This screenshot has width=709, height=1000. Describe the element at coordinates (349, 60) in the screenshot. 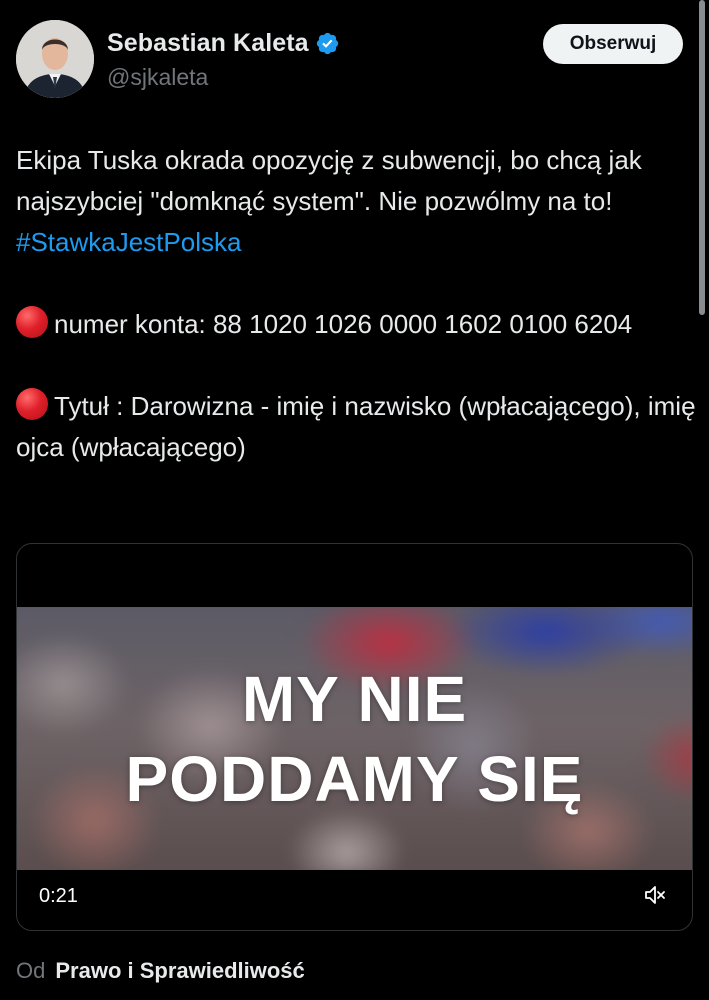

I see `tweet-header: Sebastian Kaleta @sjkaleta Obserwuj` at that location.